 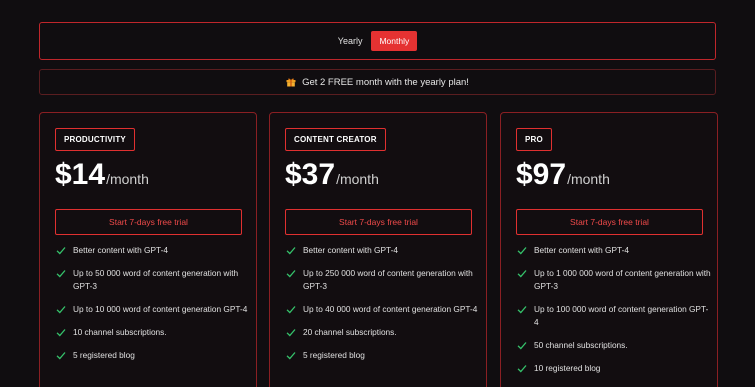 I want to click on feature-item: 20 channel subscriptions., so click(x=382, y=332).